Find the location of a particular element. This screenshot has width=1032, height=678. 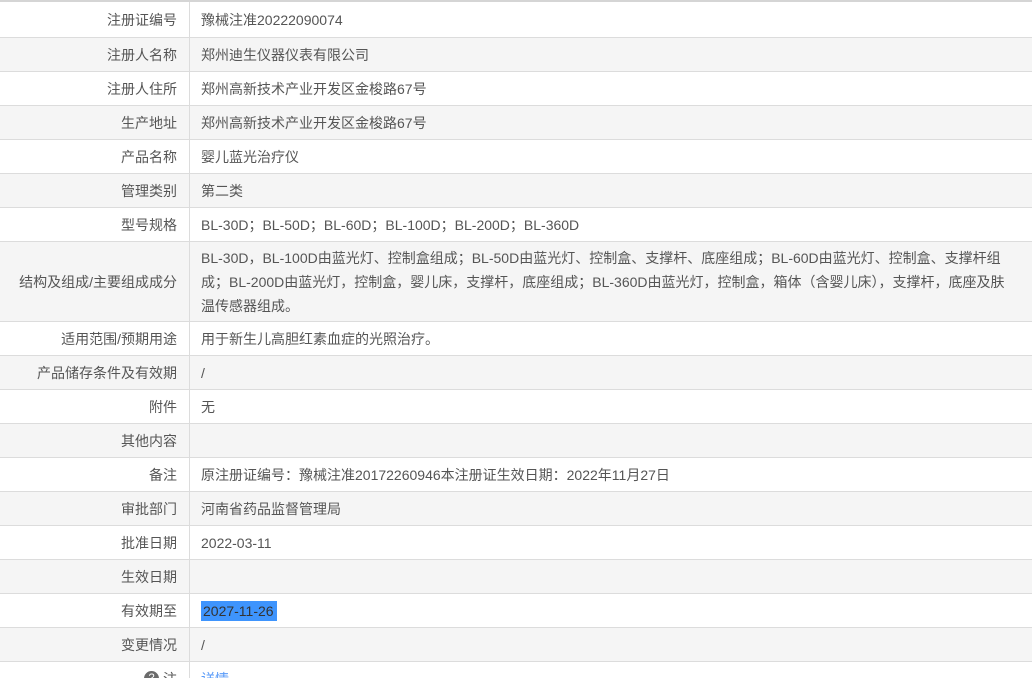

row-value: 婴儿蓝光治疗仪 is located at coordinates (611, 156).